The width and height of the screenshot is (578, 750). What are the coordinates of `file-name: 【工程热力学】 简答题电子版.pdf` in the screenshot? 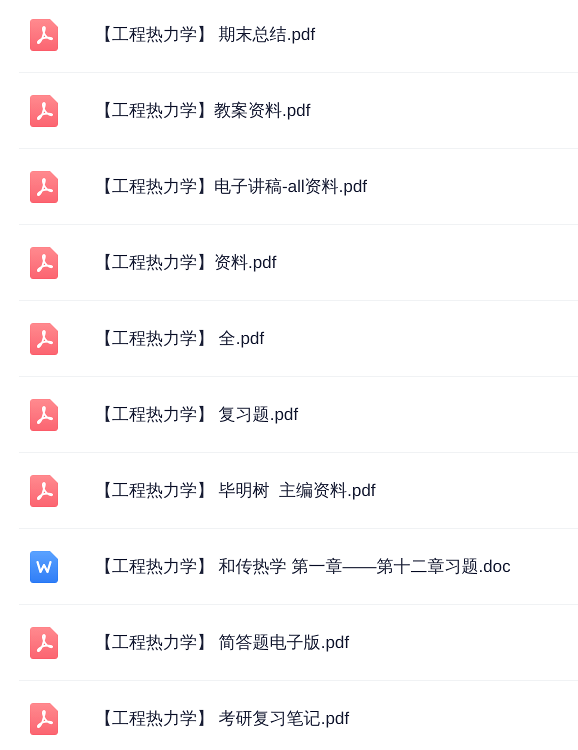 It's located at (222, 643).